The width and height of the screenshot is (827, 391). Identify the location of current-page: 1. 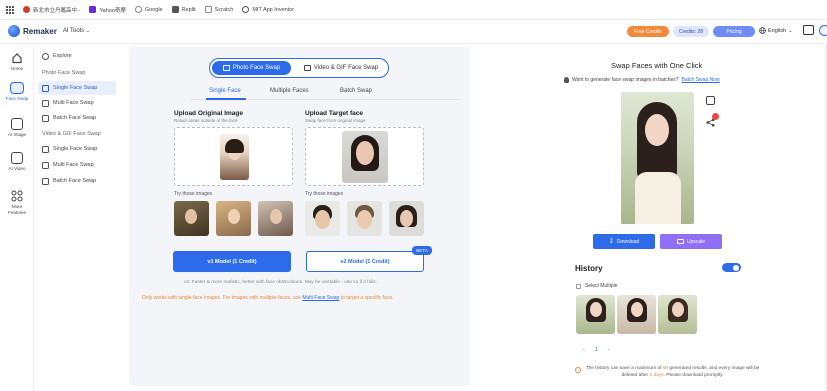
(596, 350).